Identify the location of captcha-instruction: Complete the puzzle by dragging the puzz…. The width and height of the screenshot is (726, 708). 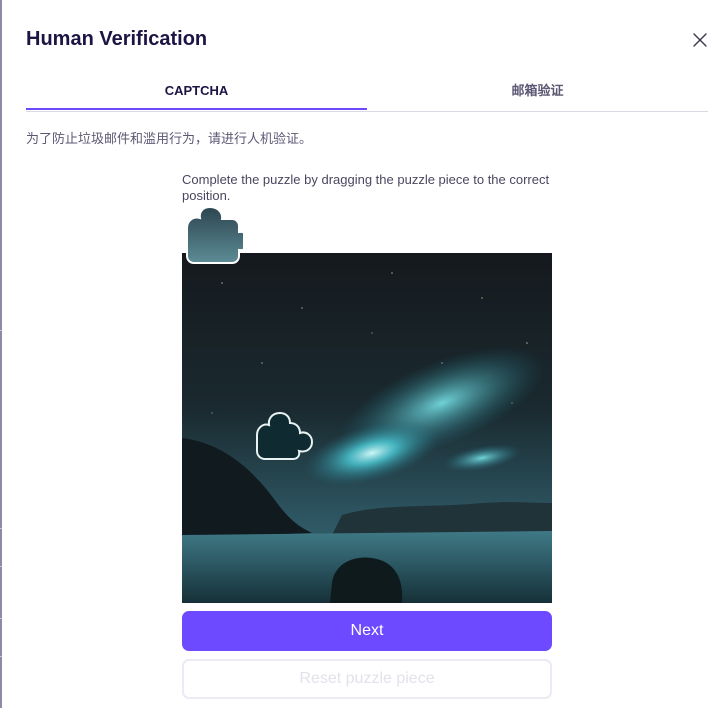
(366, 187).